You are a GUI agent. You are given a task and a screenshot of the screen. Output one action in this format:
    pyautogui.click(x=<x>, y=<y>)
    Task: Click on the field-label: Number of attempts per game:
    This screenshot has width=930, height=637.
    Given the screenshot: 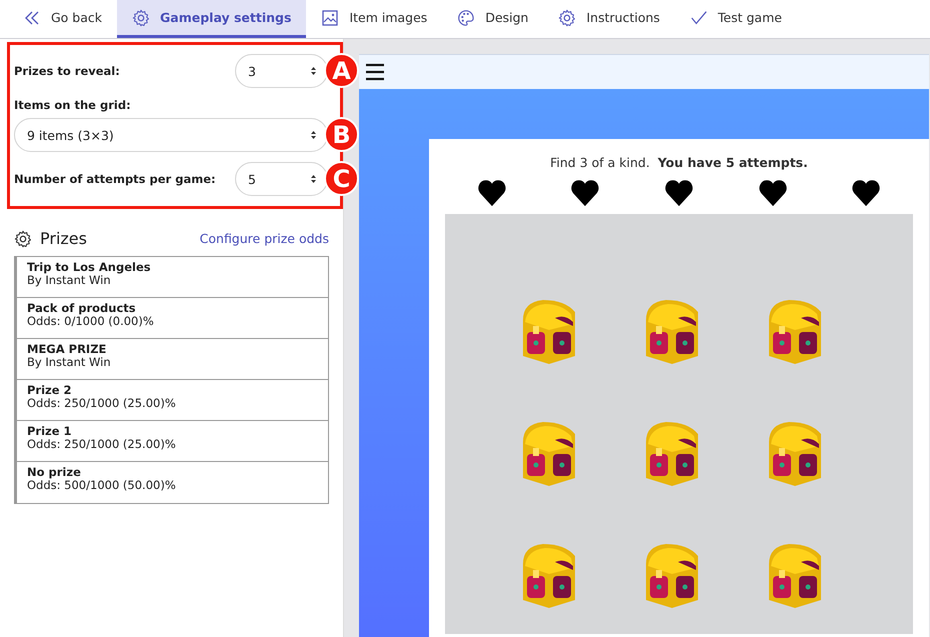 What is the action you would take?
    pyautogui.click(x=115, y=179)
    